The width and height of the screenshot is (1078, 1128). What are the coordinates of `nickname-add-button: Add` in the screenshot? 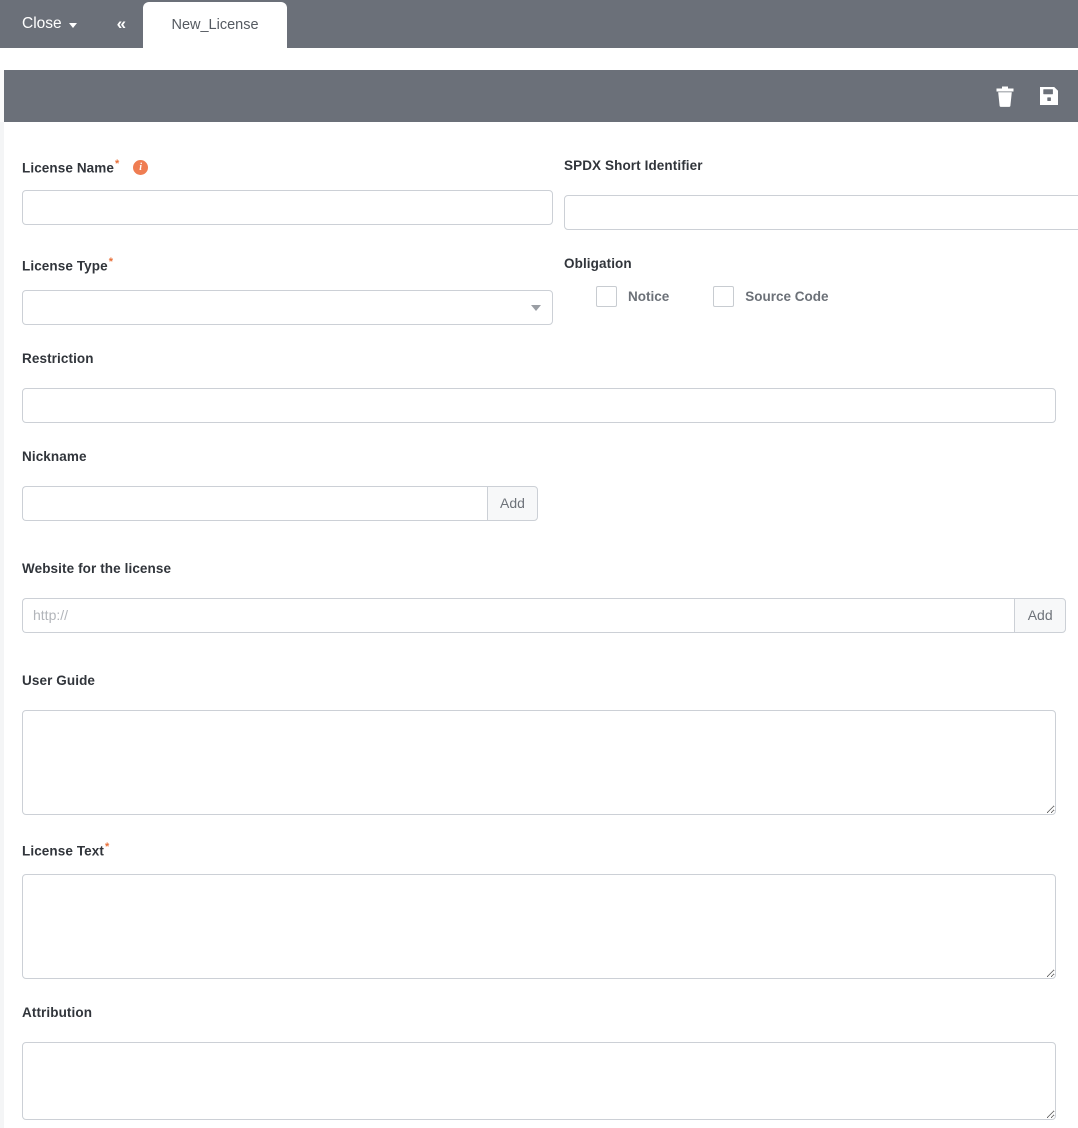 It's located at (512, 503).